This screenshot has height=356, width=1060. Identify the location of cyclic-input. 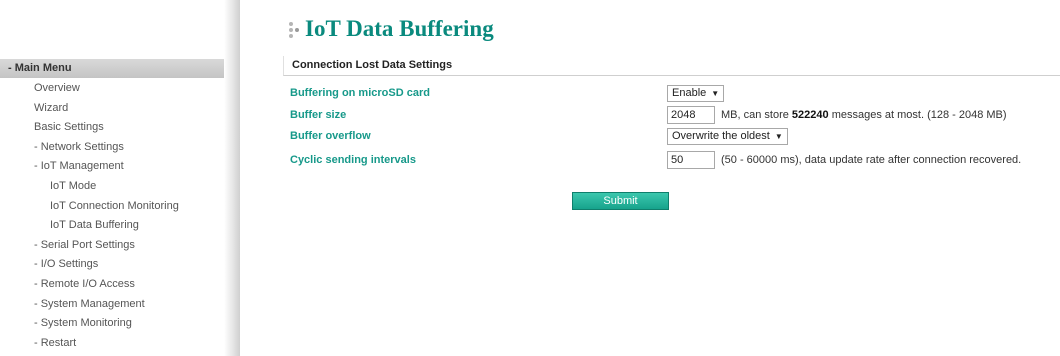
(691, 160).